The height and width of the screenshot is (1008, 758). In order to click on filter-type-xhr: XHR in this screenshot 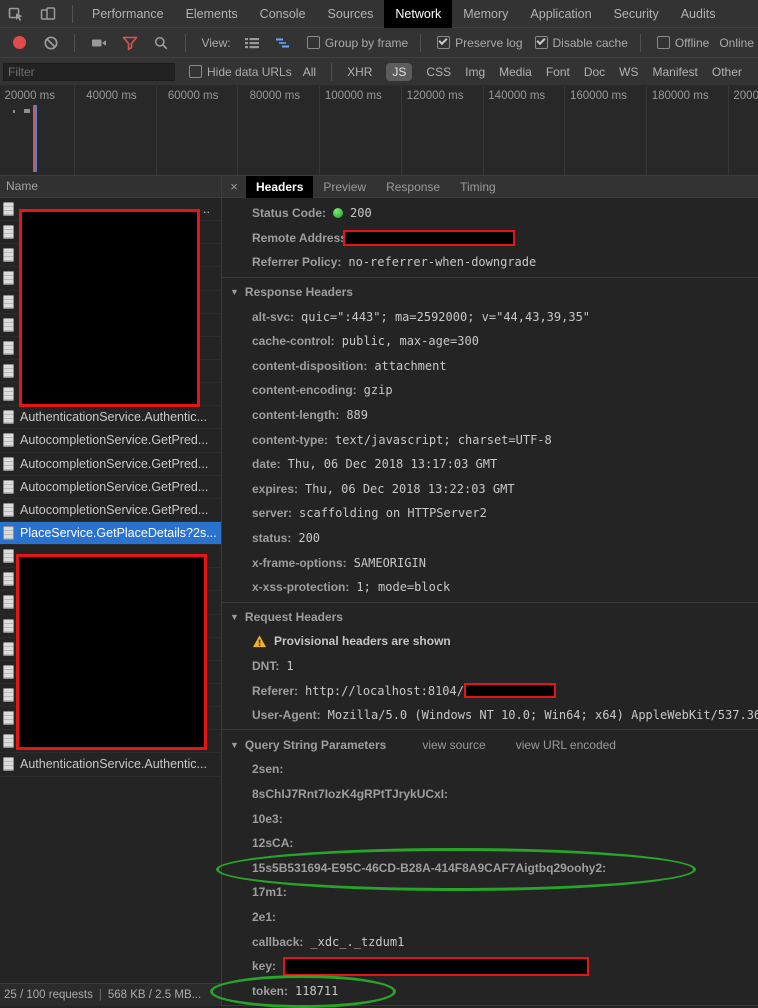, I will do `click(359, 72)`.